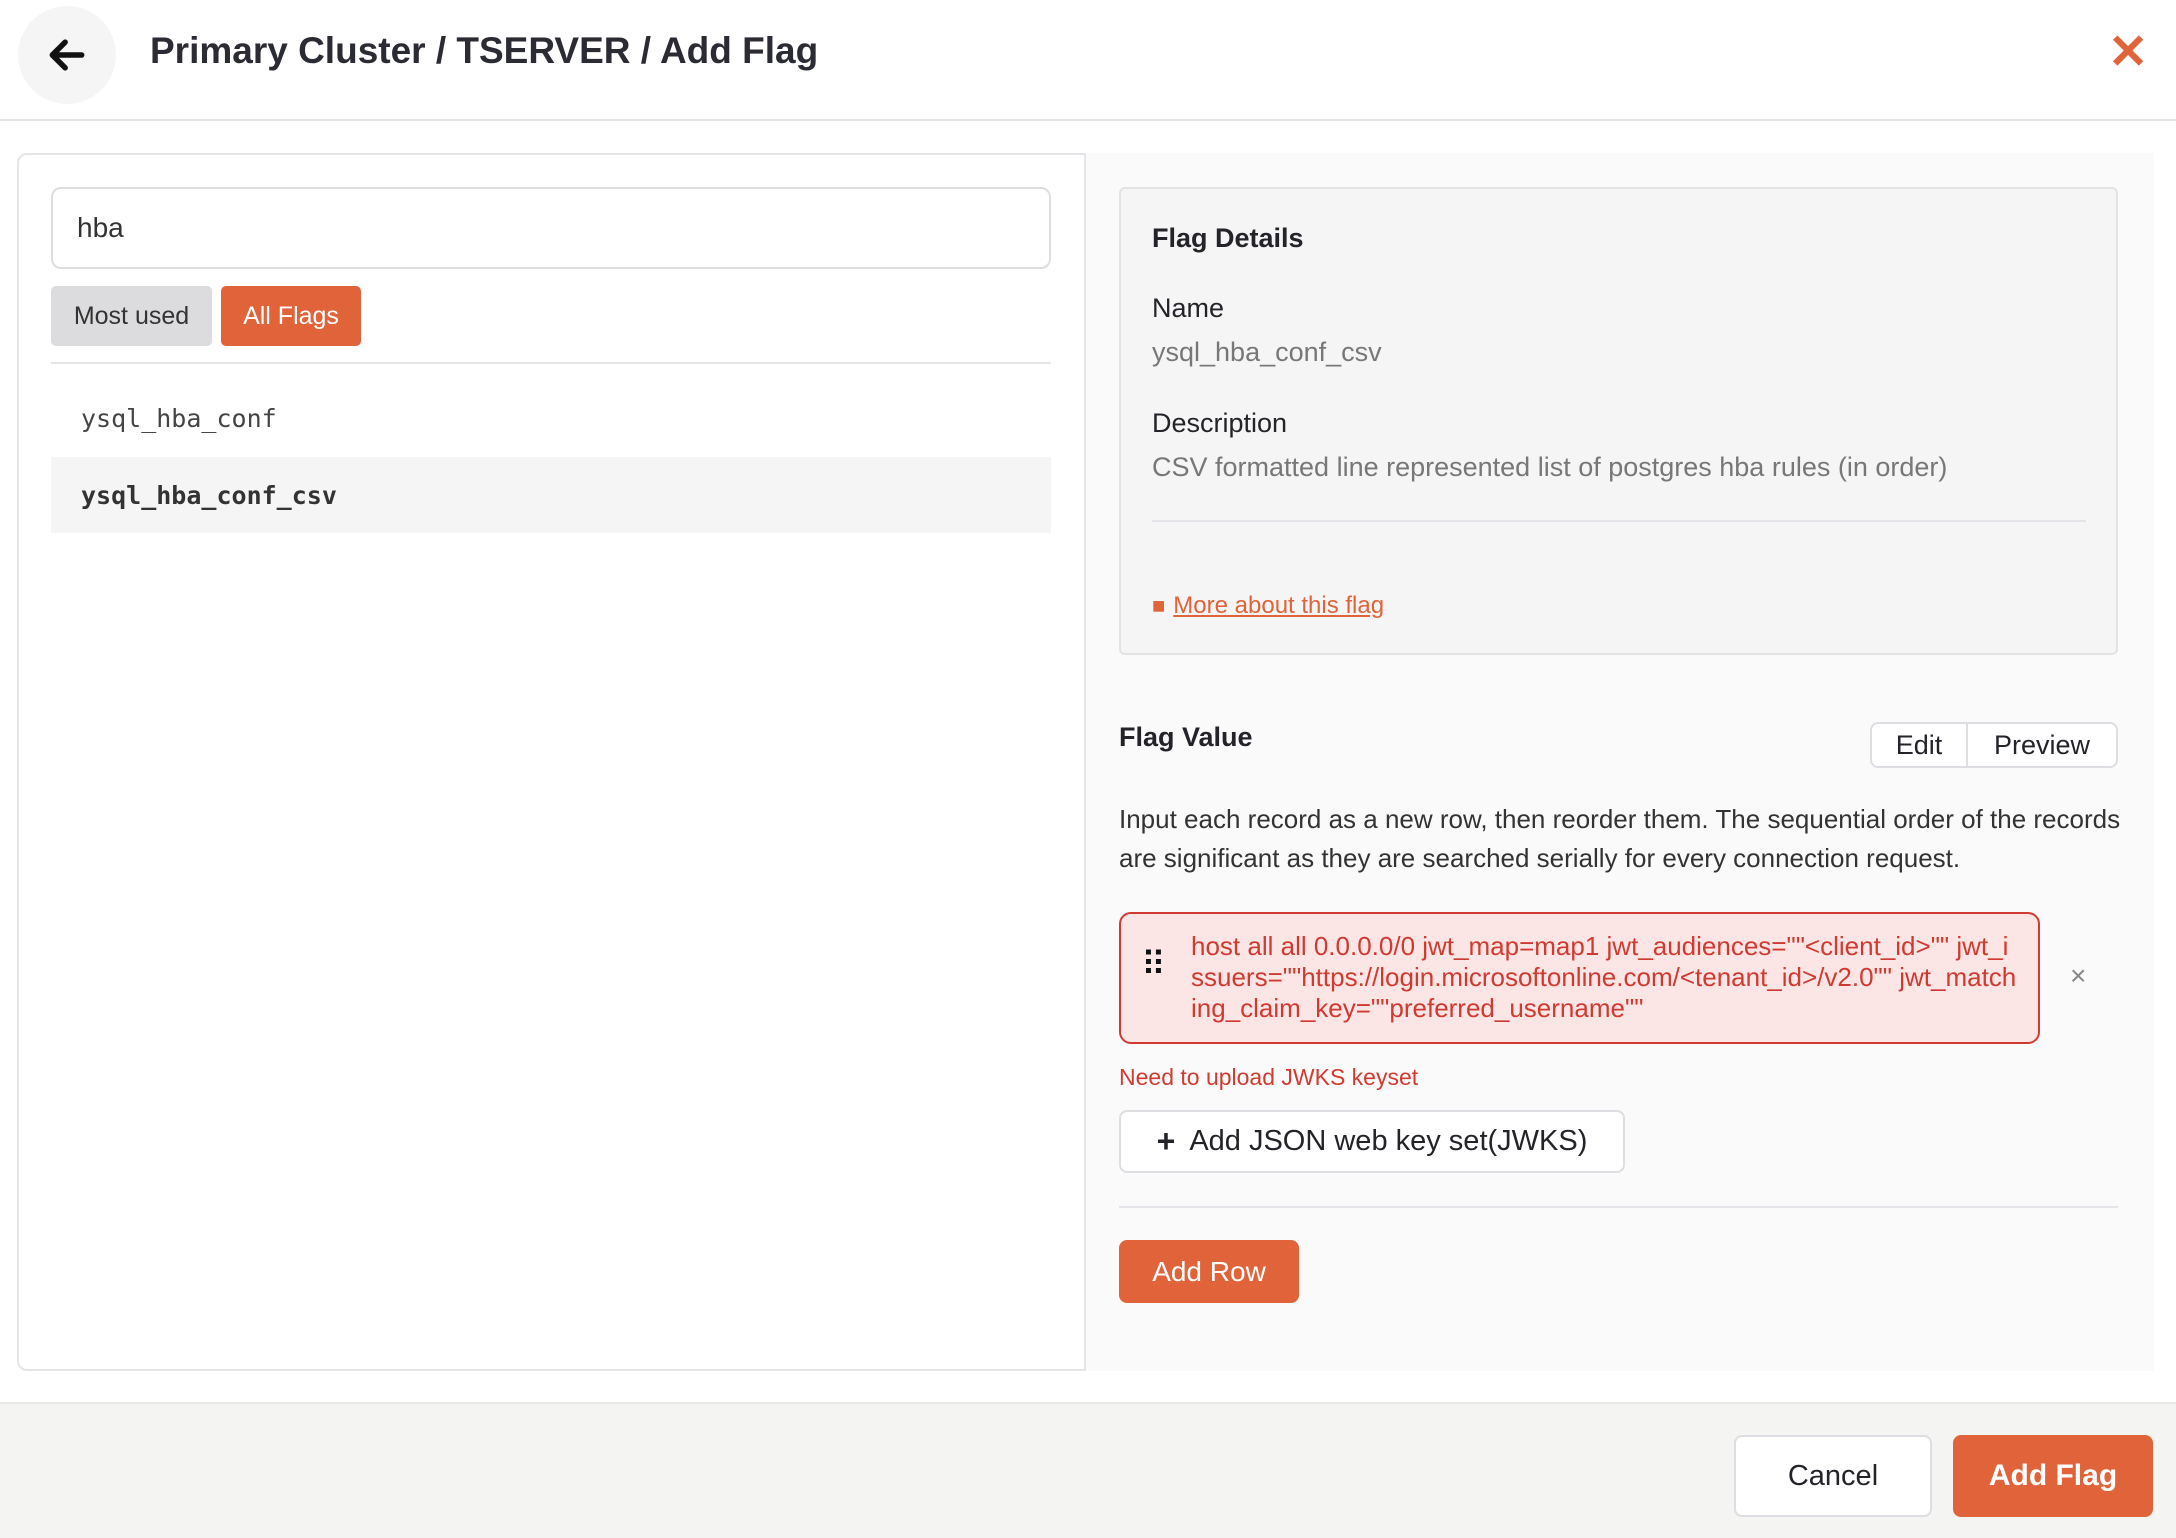  What do you see at coordinates (2078, 976) in the screenshot?
I see `remove-row-icon: ×` at bounding box center [2078, 976].